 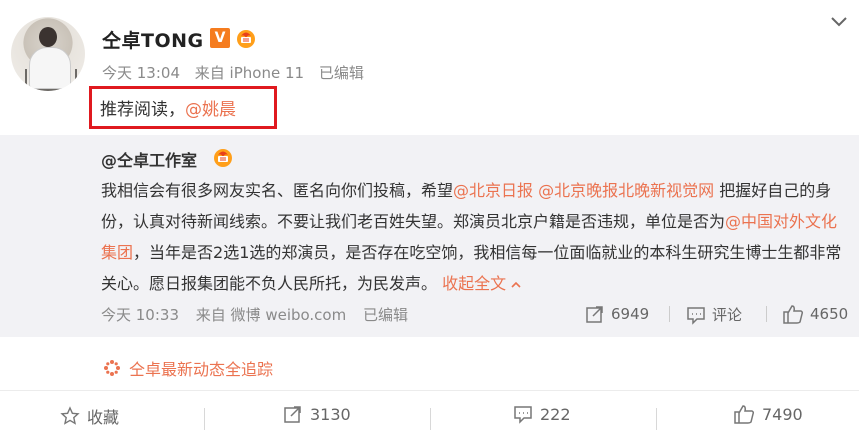 What do you see at coordinates (48, 54) in the screenshot?
I see `avatar` at bounding box center [48, 54].